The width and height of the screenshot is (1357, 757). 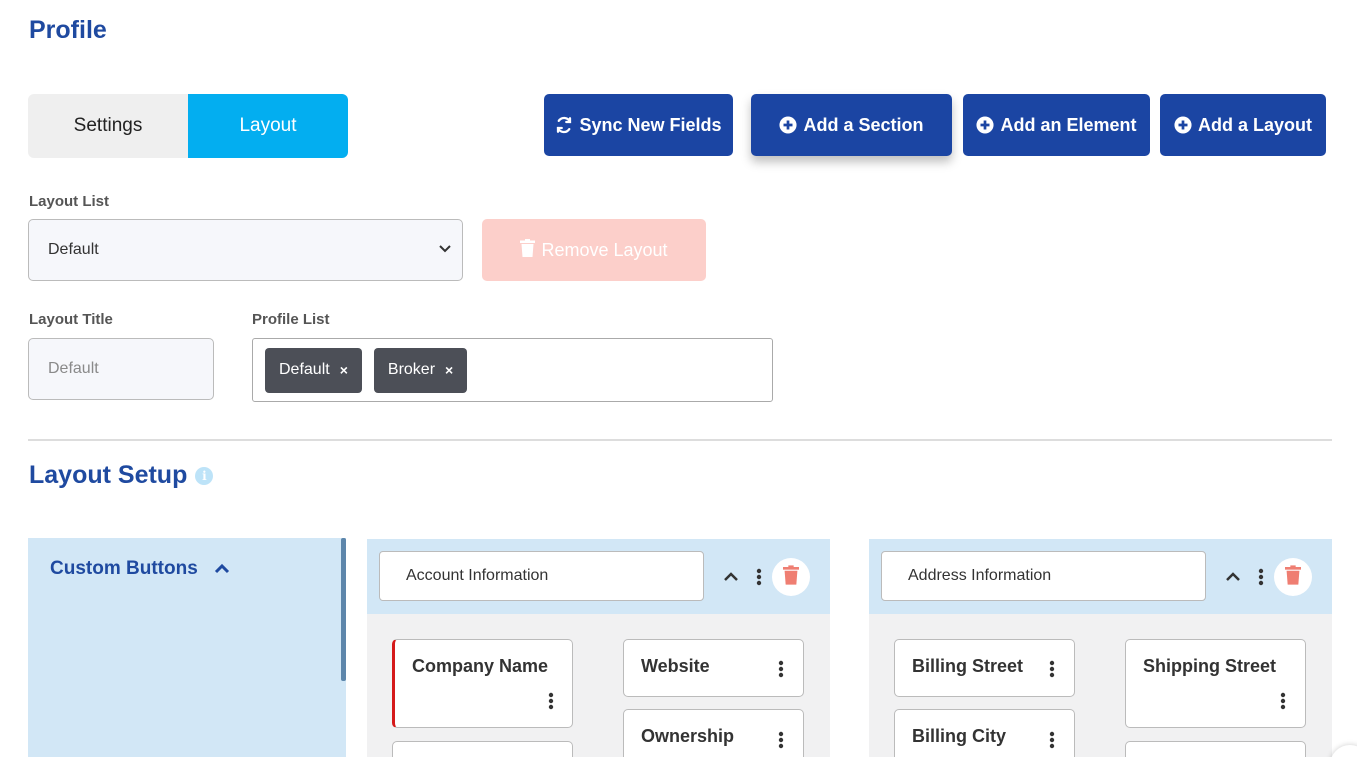 I want to click on layout-title-label: Layout Title, so click(x=71, y=319).